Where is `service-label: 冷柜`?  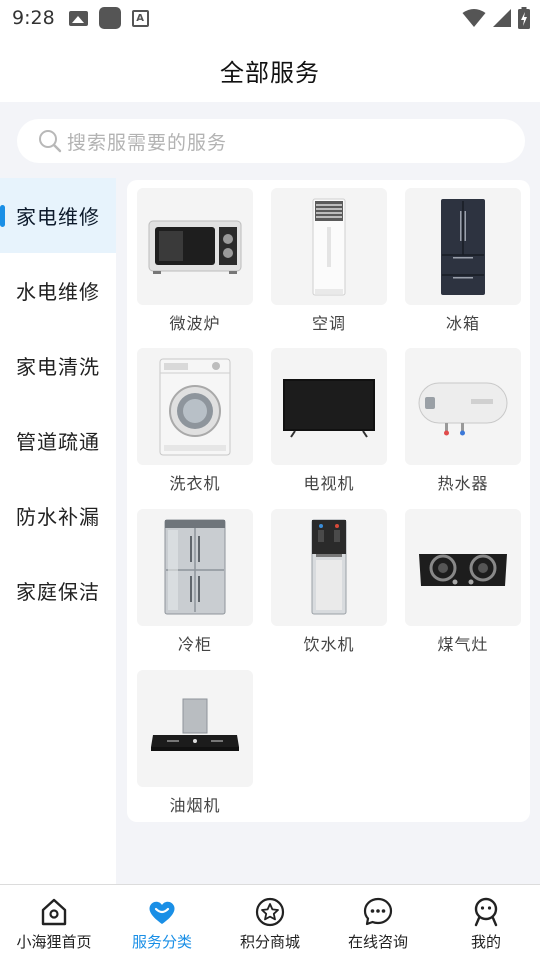 service-label: 冷柜 is located at coordinates (194, 644).